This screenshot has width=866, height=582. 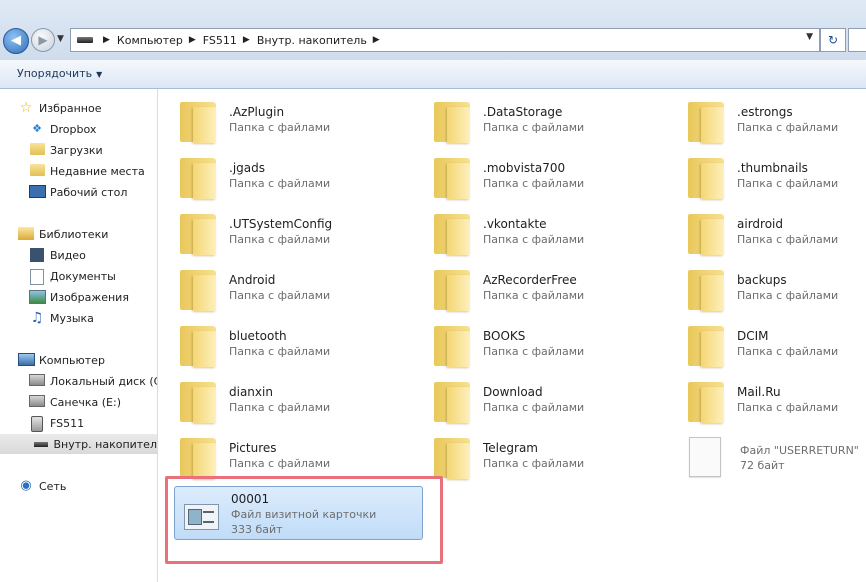 I want to click on nav-label: Рабочий стол, so click(x=89, y=192).